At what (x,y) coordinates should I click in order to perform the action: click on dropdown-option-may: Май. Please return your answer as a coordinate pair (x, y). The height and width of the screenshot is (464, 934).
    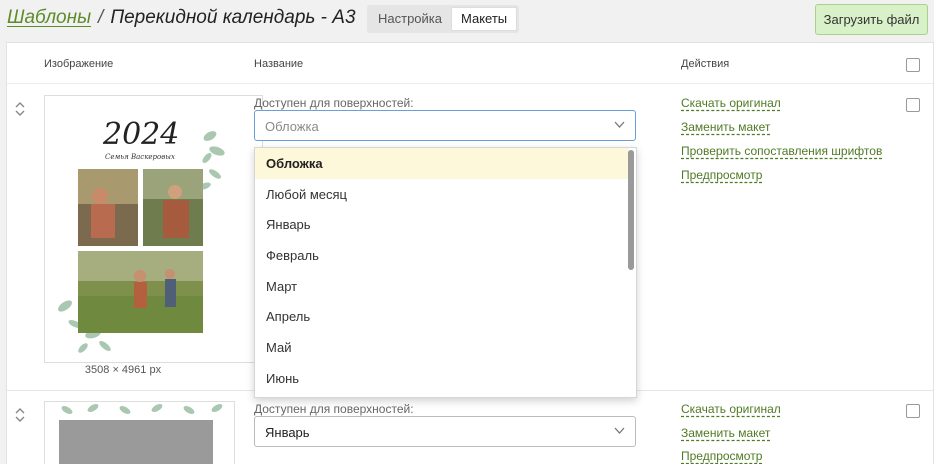
    Looking at the image, I should click on (442, 347).